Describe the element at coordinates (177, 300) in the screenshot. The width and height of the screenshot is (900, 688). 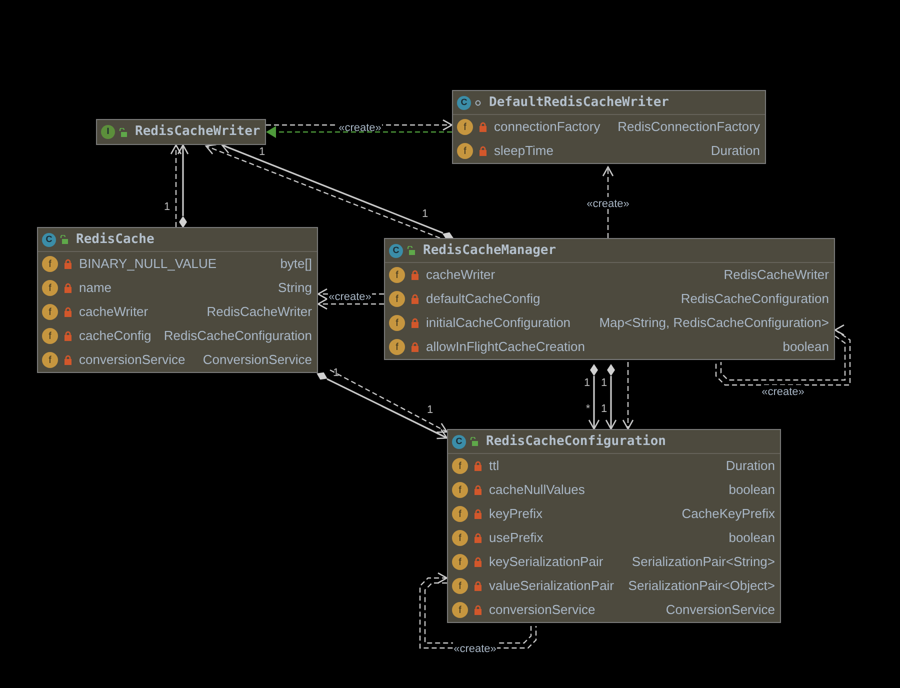
I see `class-box: C RedisCache f BINARY_NULL_VALUE byte[] f name String f cacheWriter RedisCacheWriter f cacheConfig RedisCacheConfiguration f conversionService ConversionService` at that location.